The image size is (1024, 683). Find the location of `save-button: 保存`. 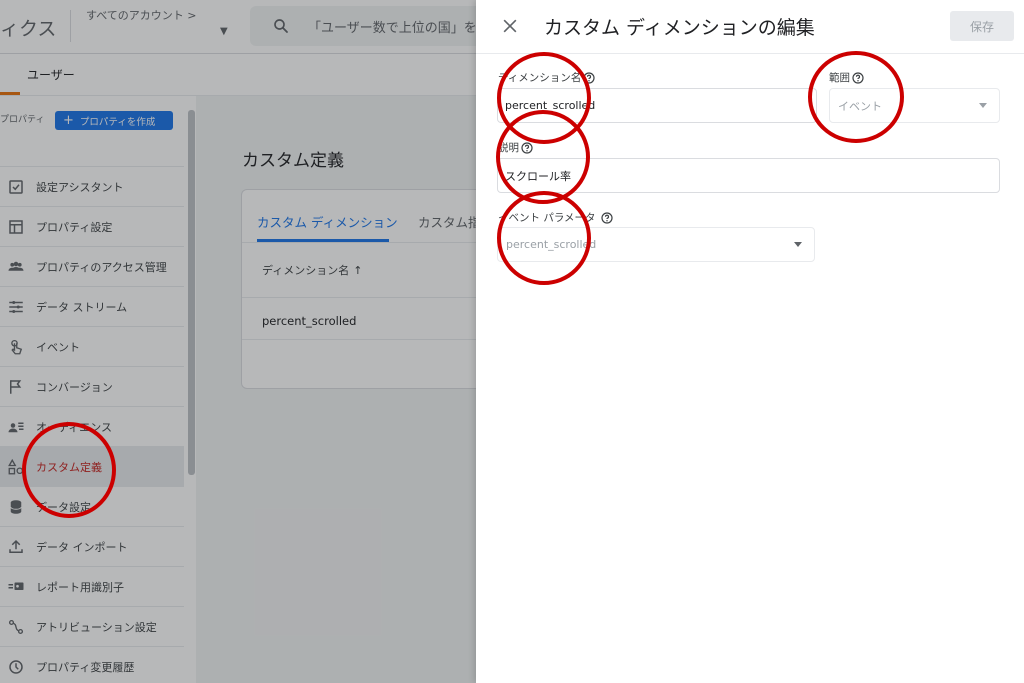

save-button: 保存 is located at coordinates (982, 26).